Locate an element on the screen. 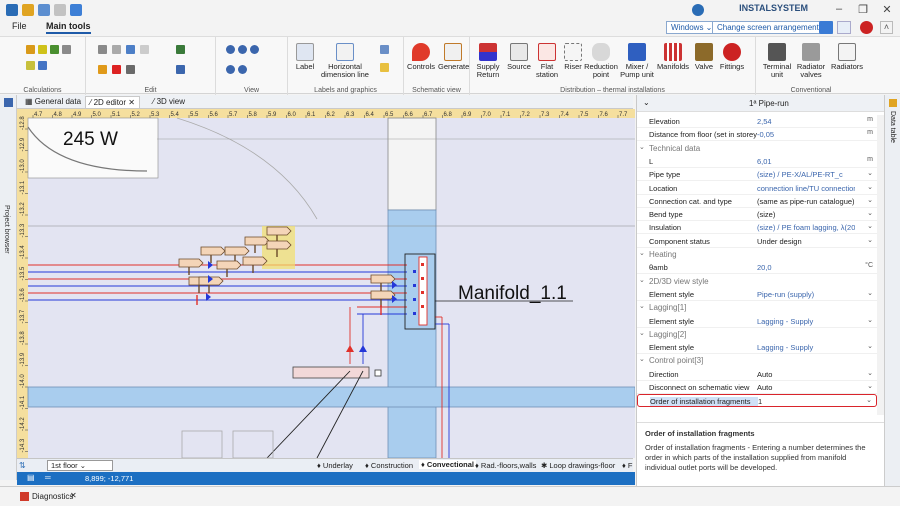  panel-collapse-icon: ⌄ is located at coordinates (646, 102).